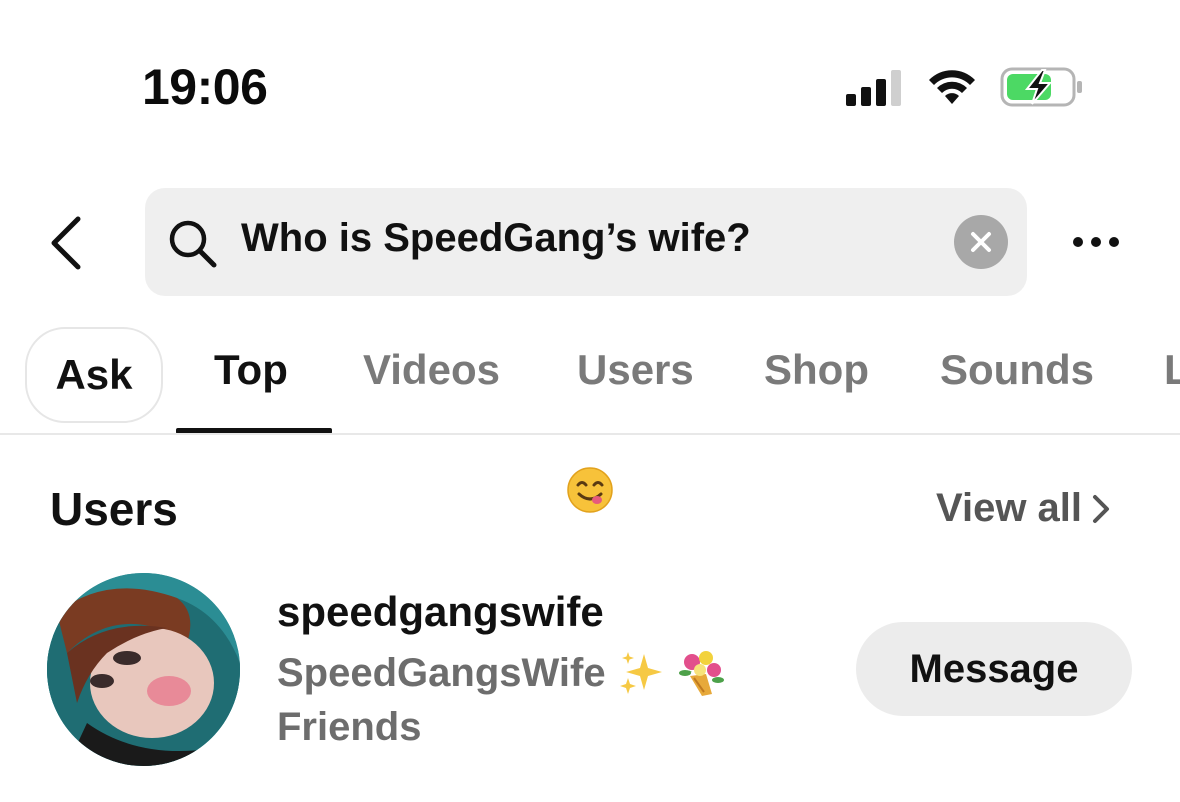 The image size is (1180, 802). Describe the element at coordinates (590, 490) in the screenshot. I see `yum-face-emoji-icon` at that location.